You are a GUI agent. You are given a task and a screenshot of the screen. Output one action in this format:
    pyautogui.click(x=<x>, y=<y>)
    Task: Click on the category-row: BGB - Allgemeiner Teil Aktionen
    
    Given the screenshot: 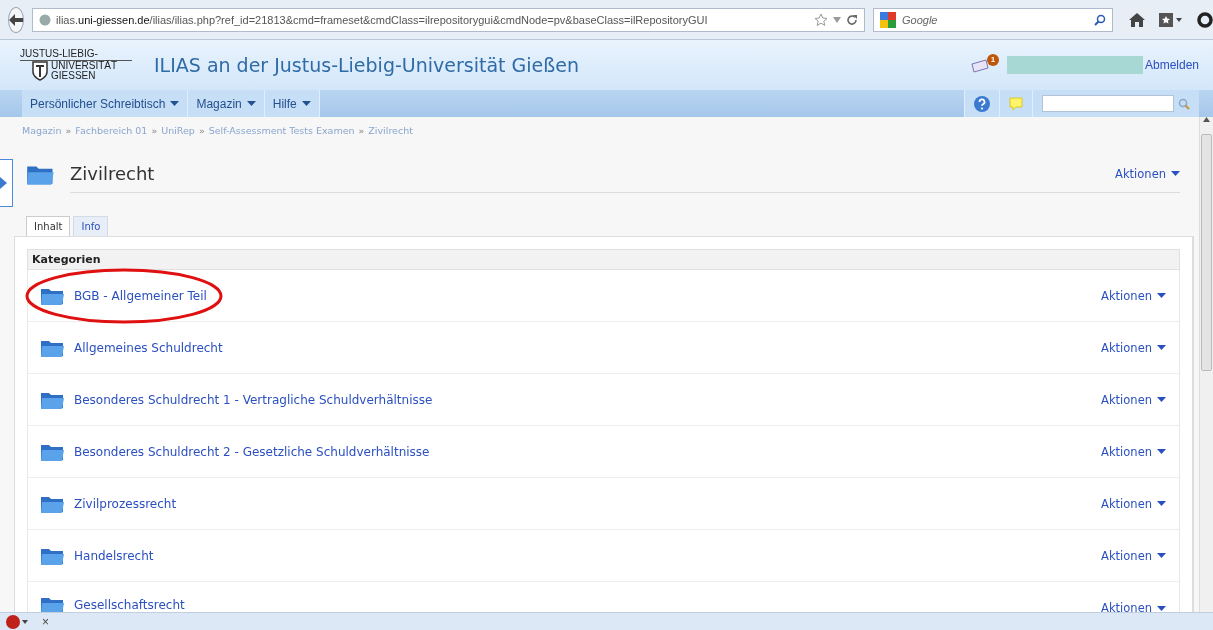 What is the action you would take?
    pyautogui.click(x=603, y=296)
    